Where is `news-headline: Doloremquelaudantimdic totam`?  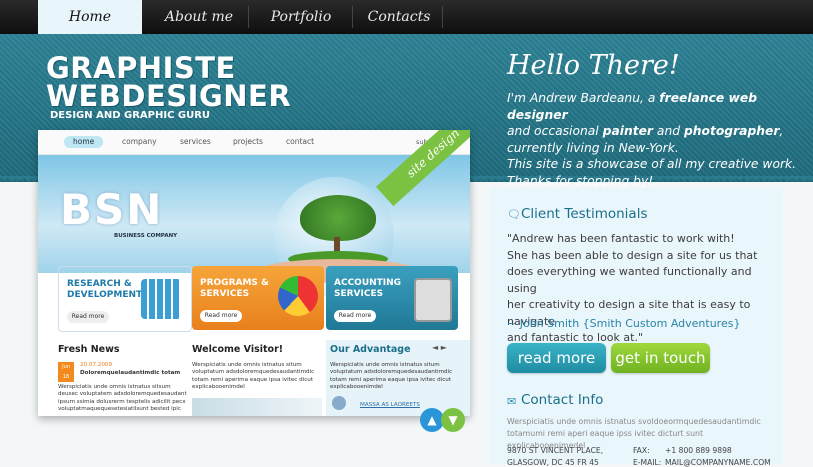
news-headline: Doloremquelaudantimdic totam is located at coordinates (130, 373).